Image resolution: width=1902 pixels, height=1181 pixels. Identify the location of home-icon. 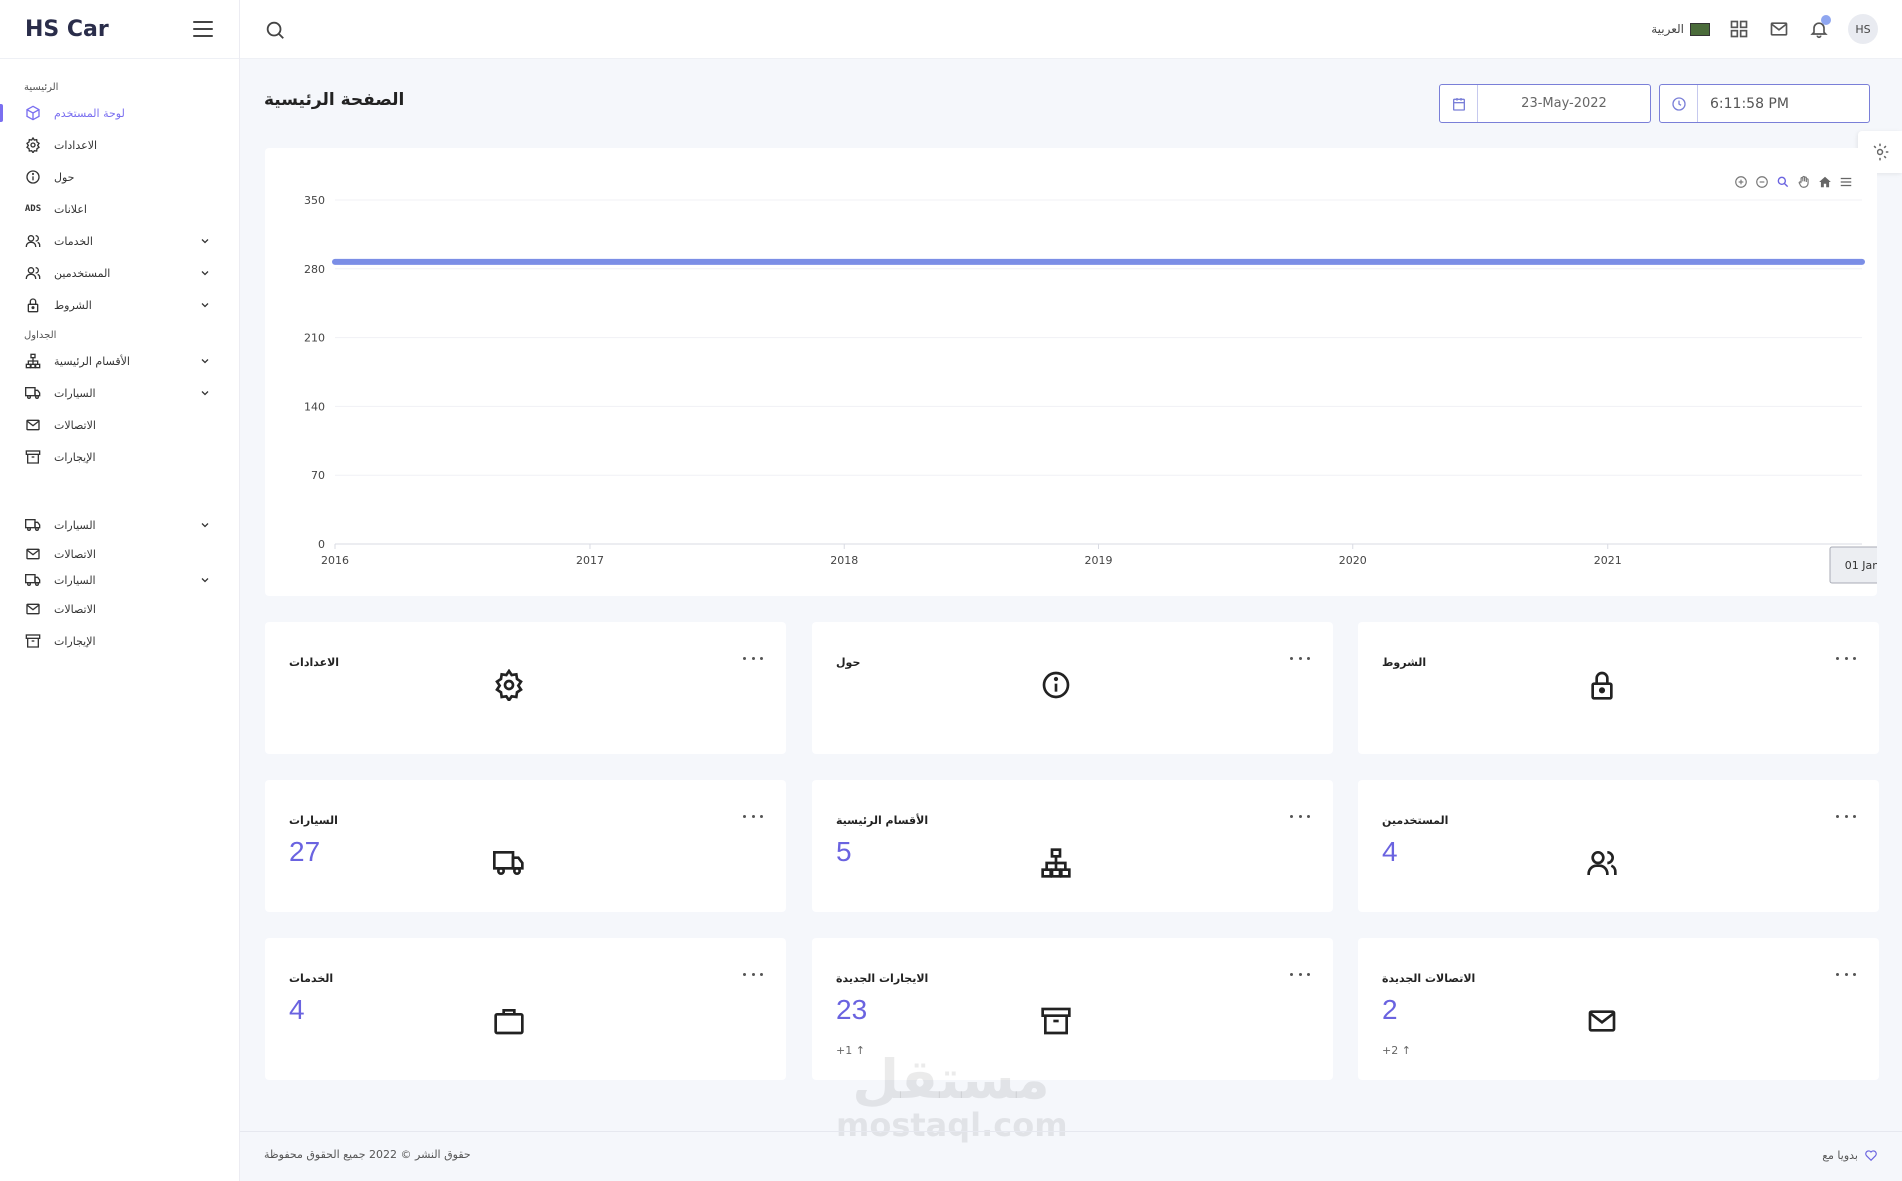
(1824, 181).